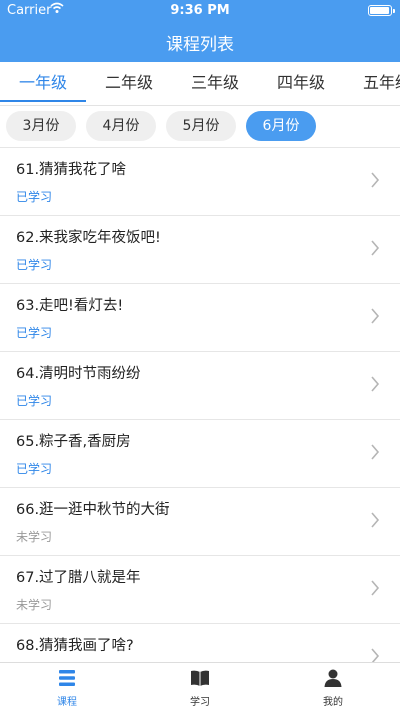 The image size is (400, 710). What do you see at coordinates (73, 442) in the screenshot?
I see `lesson-title: 65.粽子香,香厨房` at bounding box center [73, 442].